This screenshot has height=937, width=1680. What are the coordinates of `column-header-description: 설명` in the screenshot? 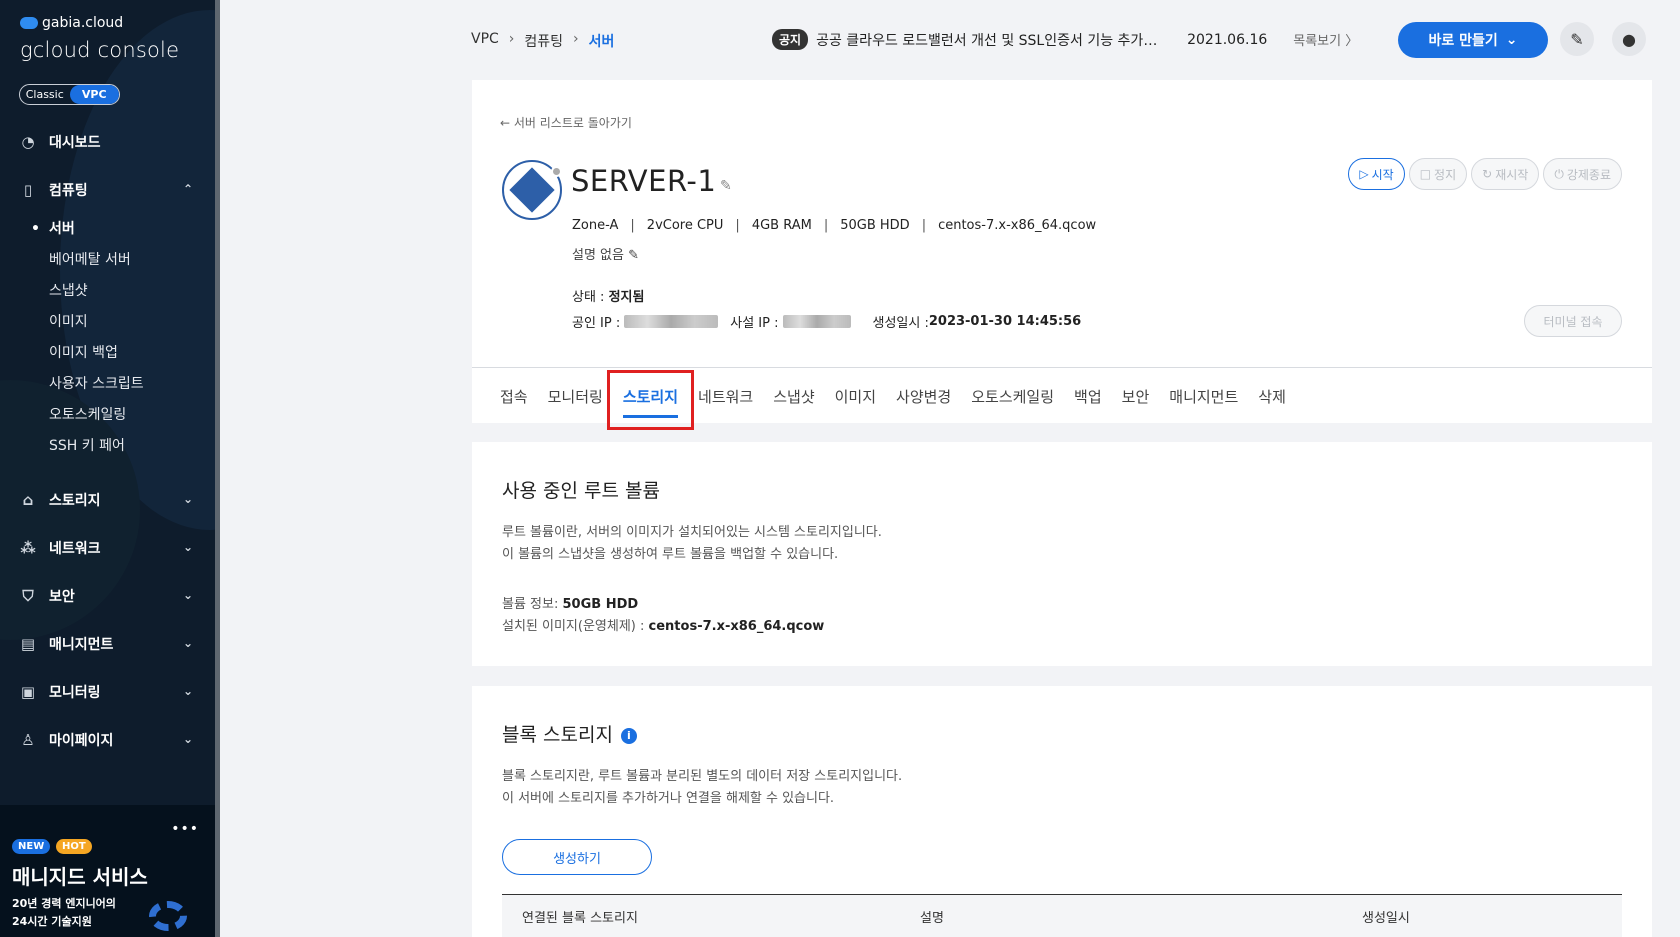 It's located at (932, 918).